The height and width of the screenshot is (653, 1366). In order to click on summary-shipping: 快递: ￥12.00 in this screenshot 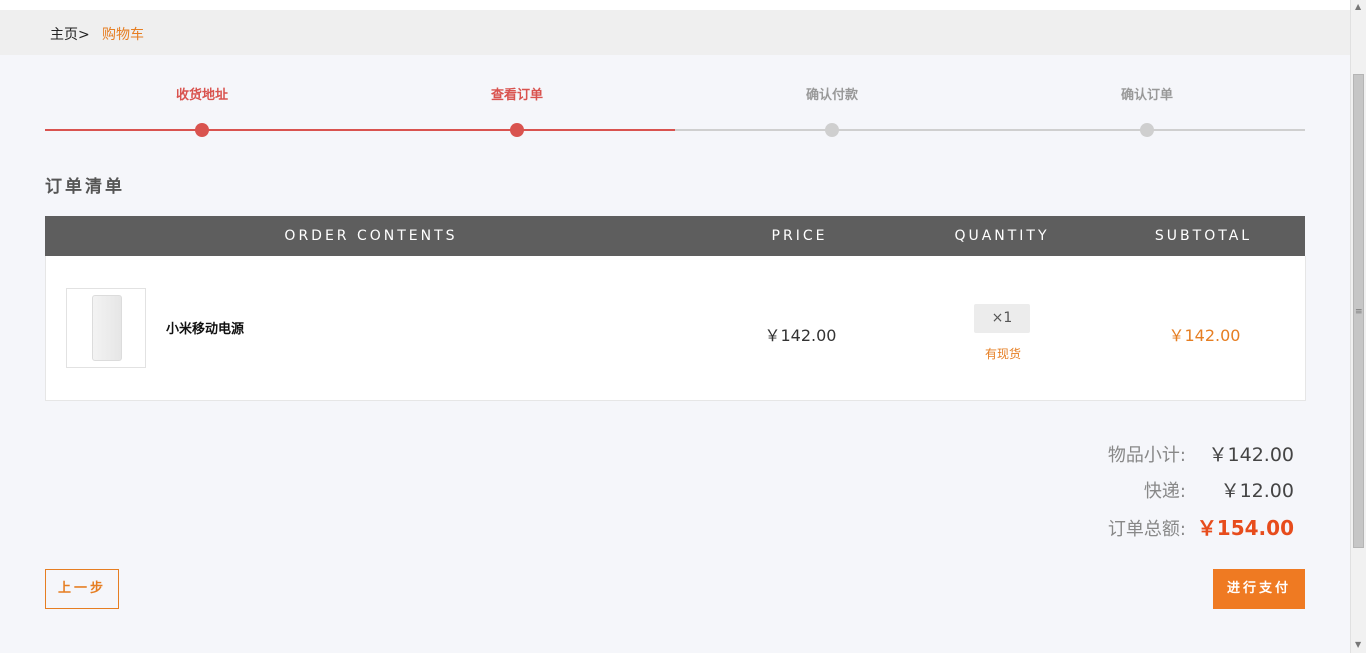, I will do `click(1185, 491)`.